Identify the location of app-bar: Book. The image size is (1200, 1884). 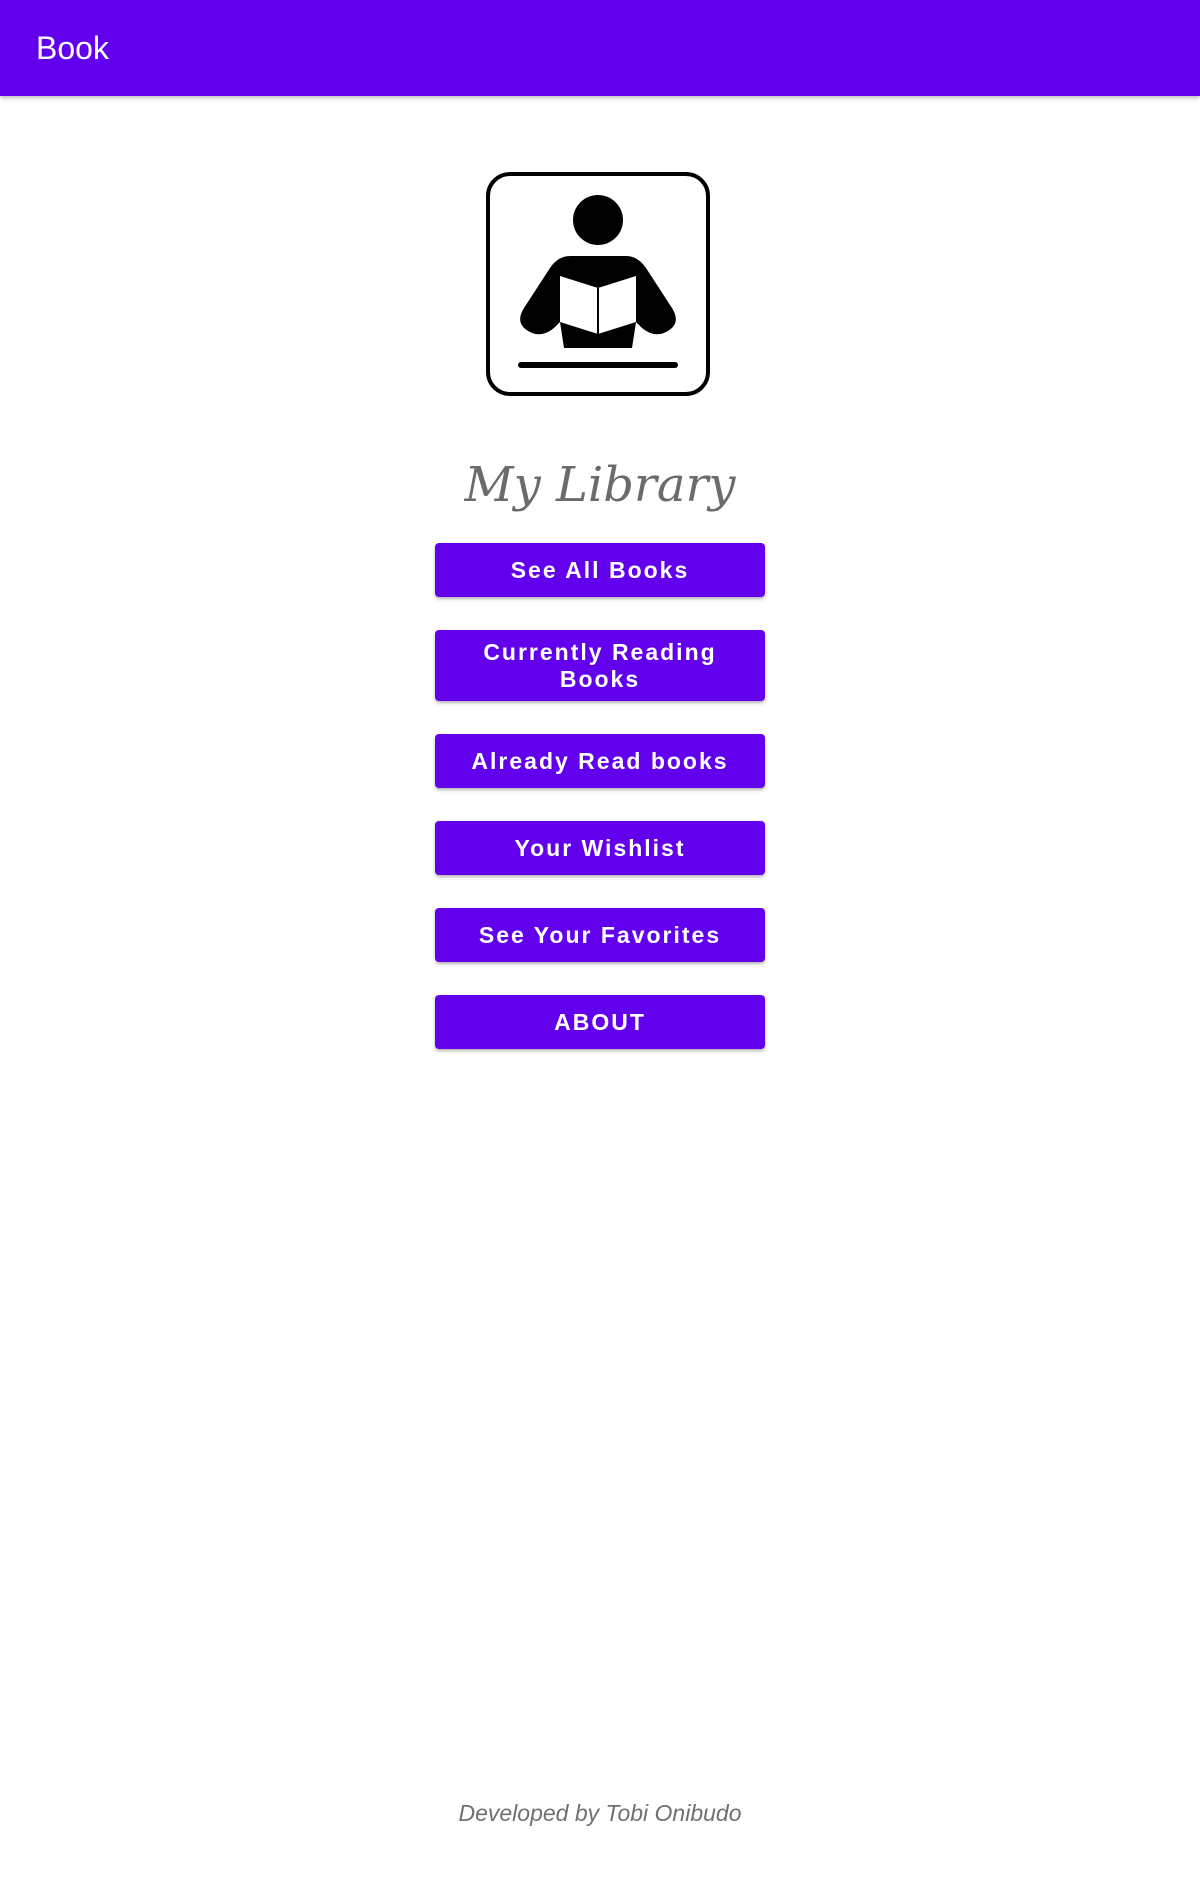
(600, 48).